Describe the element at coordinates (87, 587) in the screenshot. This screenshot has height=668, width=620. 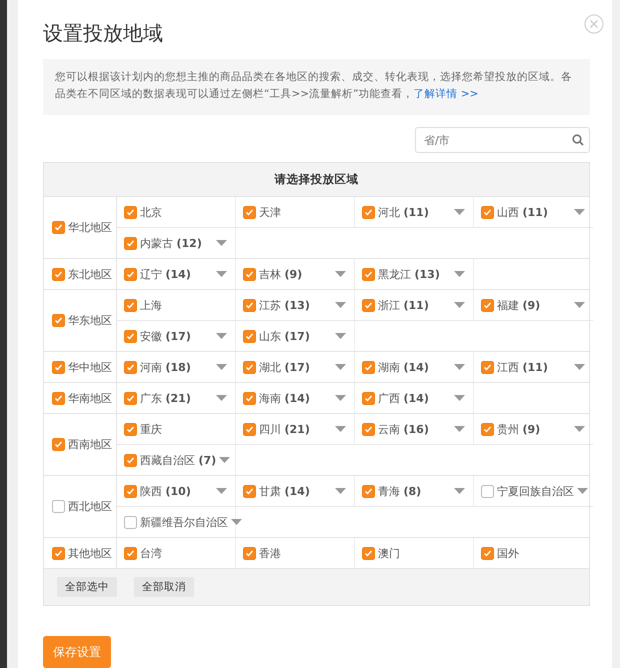
I see `footer-button: 全部选中` at that location.